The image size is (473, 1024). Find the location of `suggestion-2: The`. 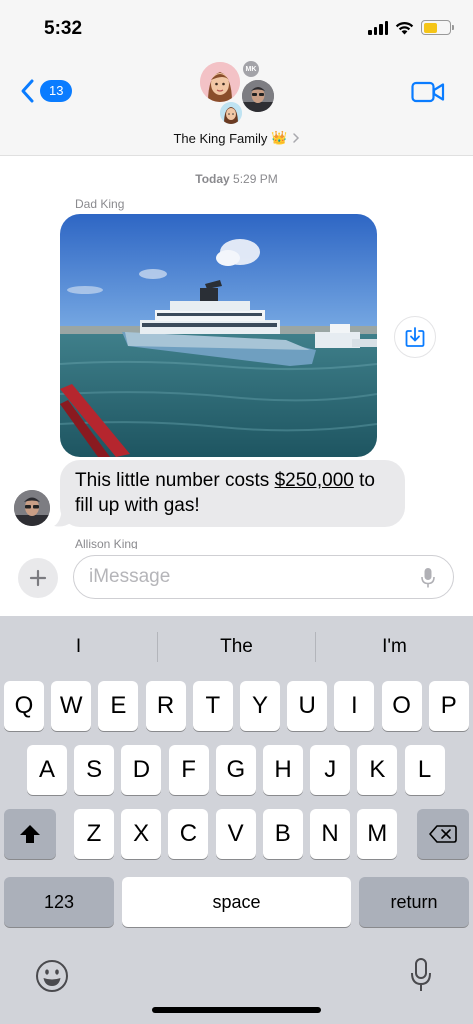

suggestion-2: The is located at coordinates (236, 647).